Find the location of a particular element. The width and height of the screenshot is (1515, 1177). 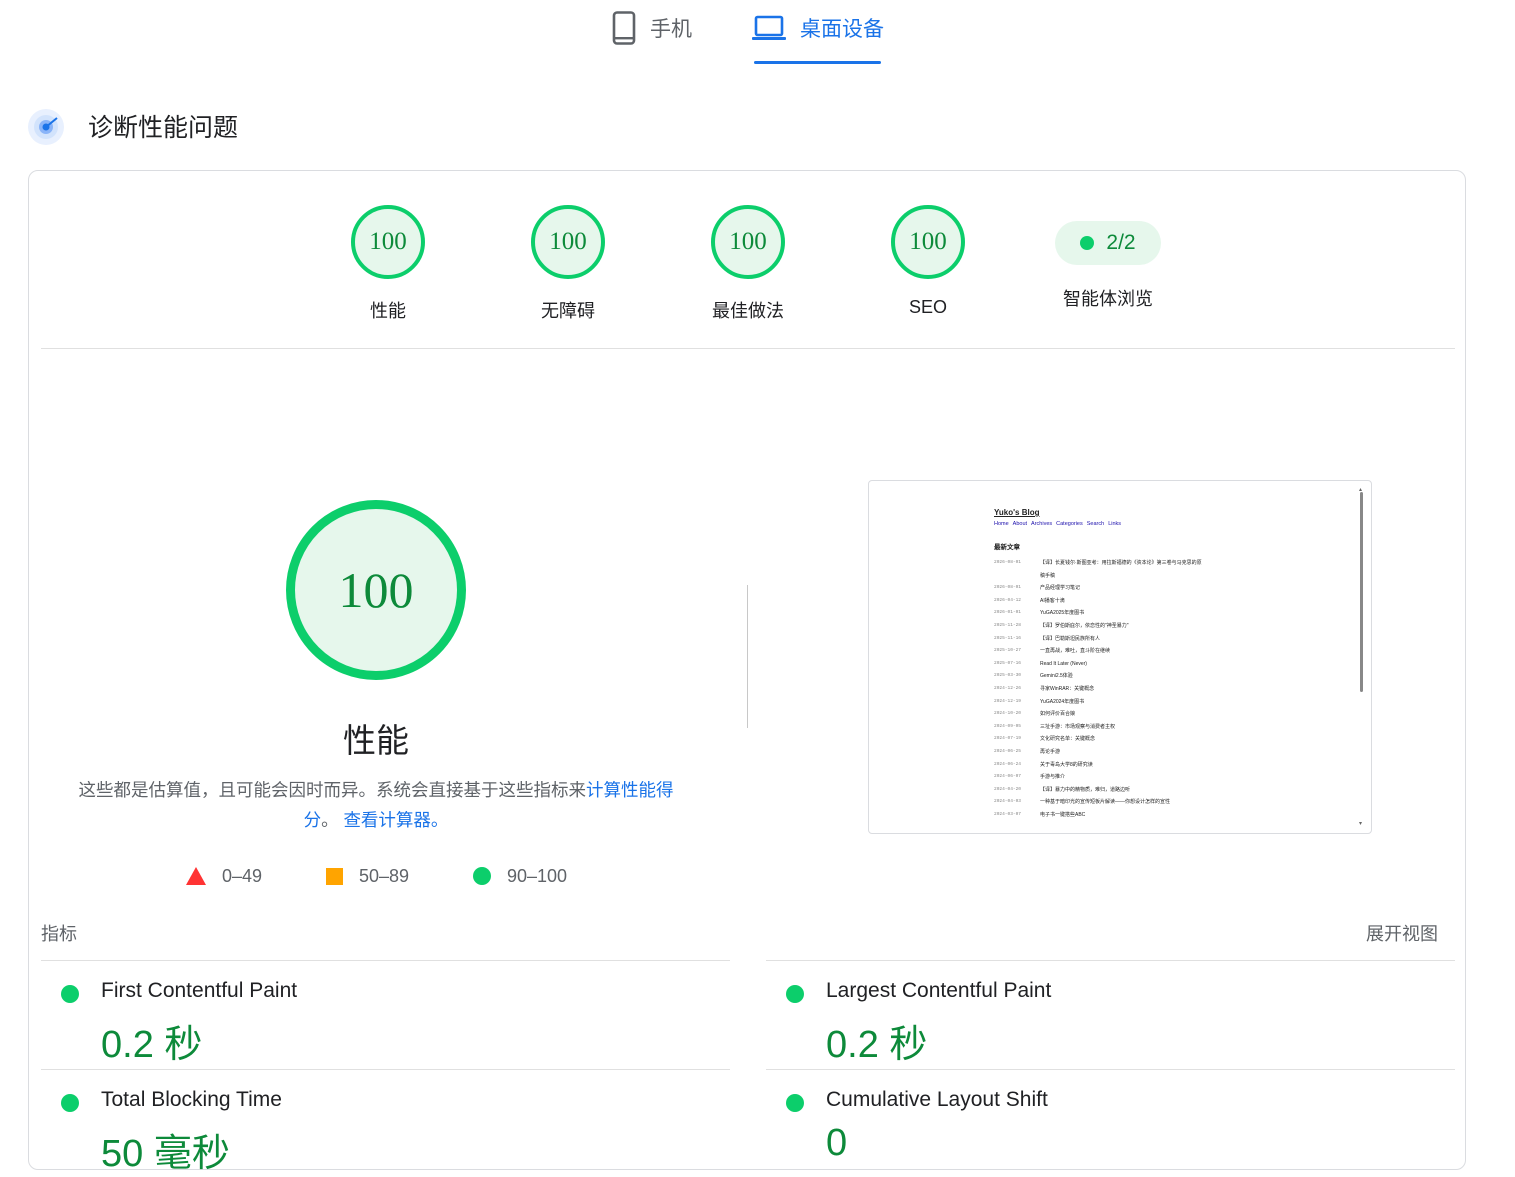

list-item: 2024-07-19 文化研究名单：关键概念 is located at coordinates (1169, 739).